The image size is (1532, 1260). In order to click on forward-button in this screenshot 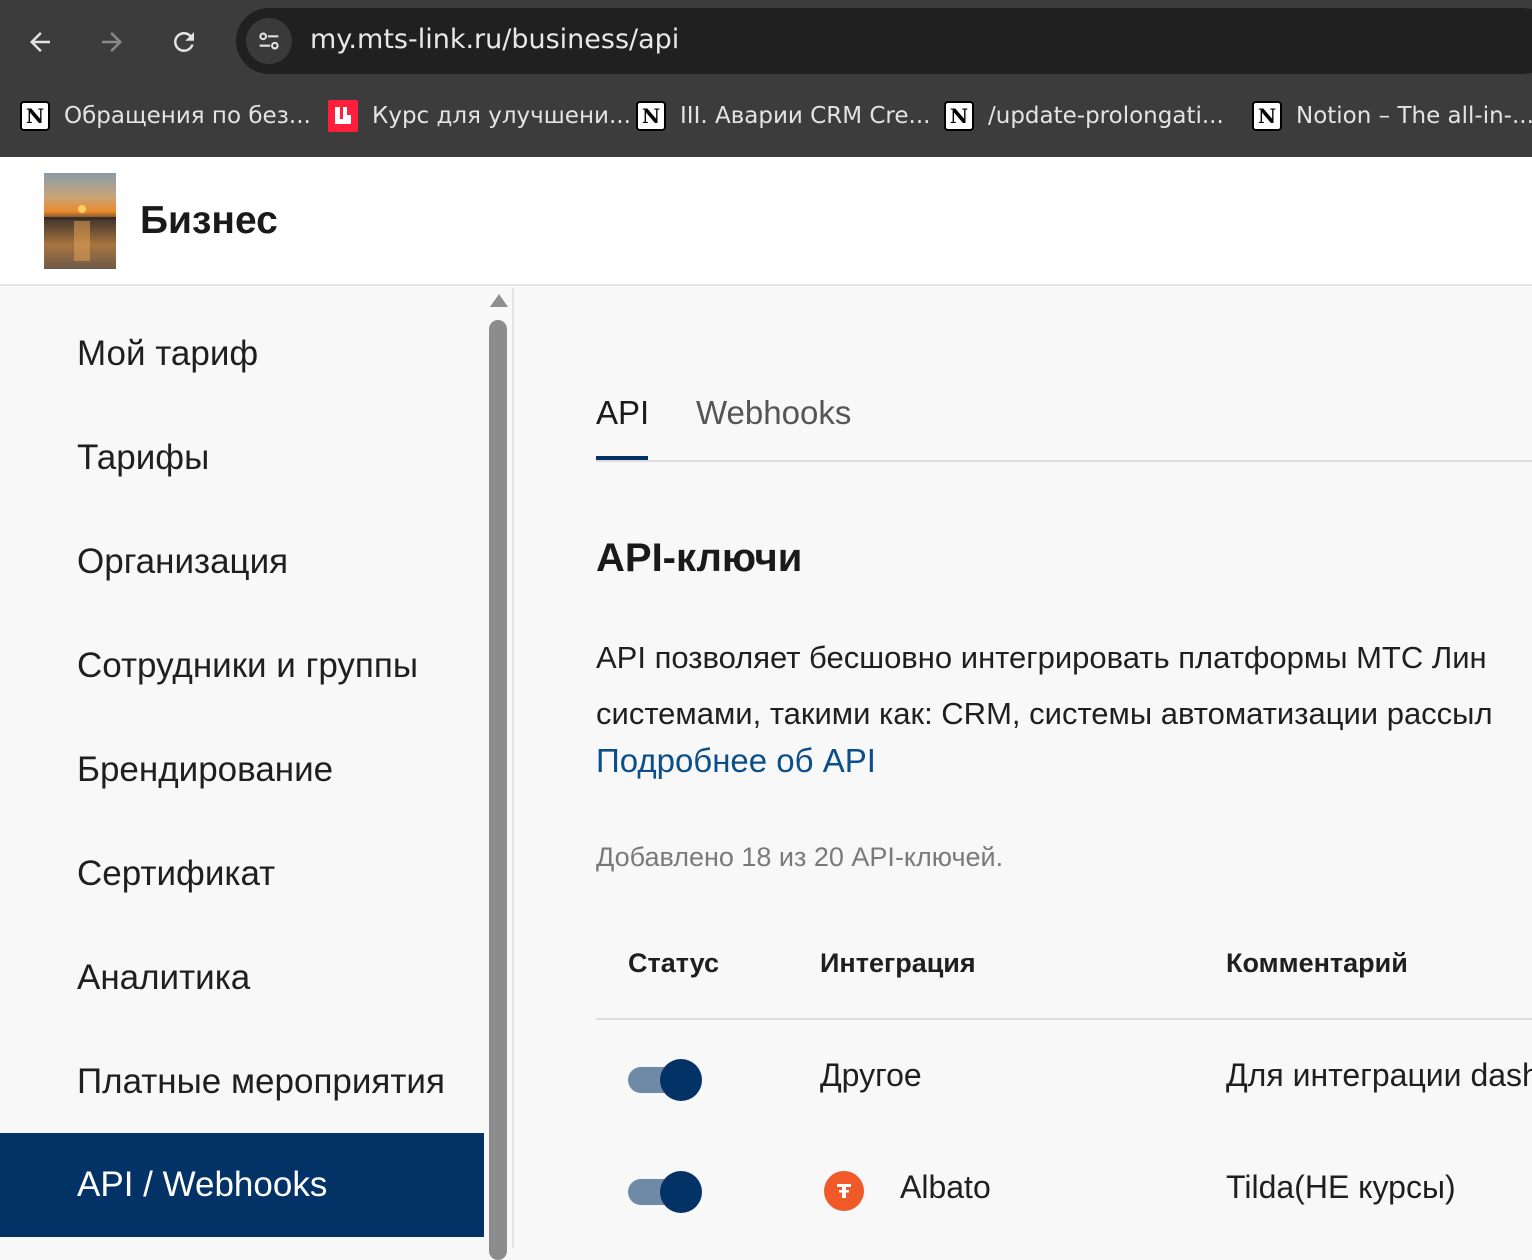, I will do `click(112, 42)`.